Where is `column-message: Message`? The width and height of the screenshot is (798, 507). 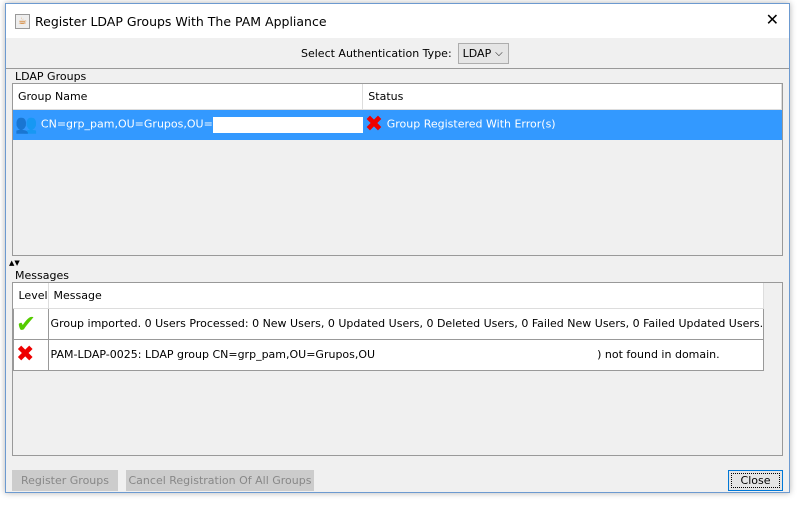 column-message: Message is located at coordinates (406, 296).